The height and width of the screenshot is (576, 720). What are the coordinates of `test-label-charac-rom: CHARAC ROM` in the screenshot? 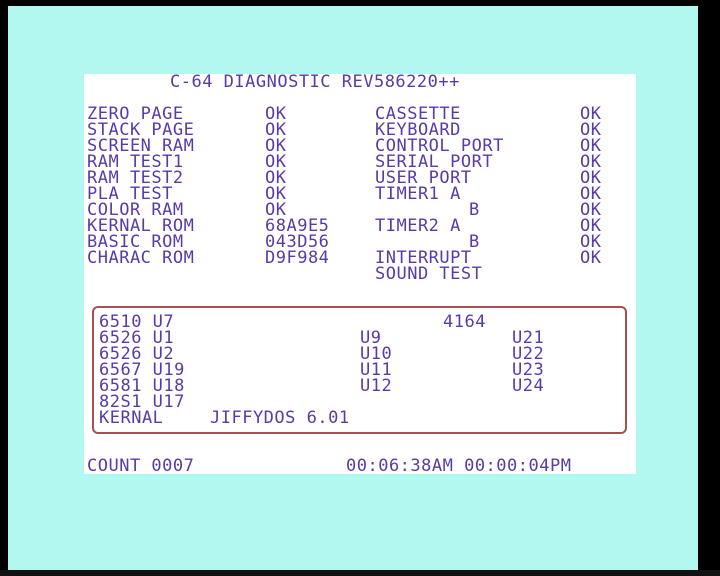 It's located at (141, 258).